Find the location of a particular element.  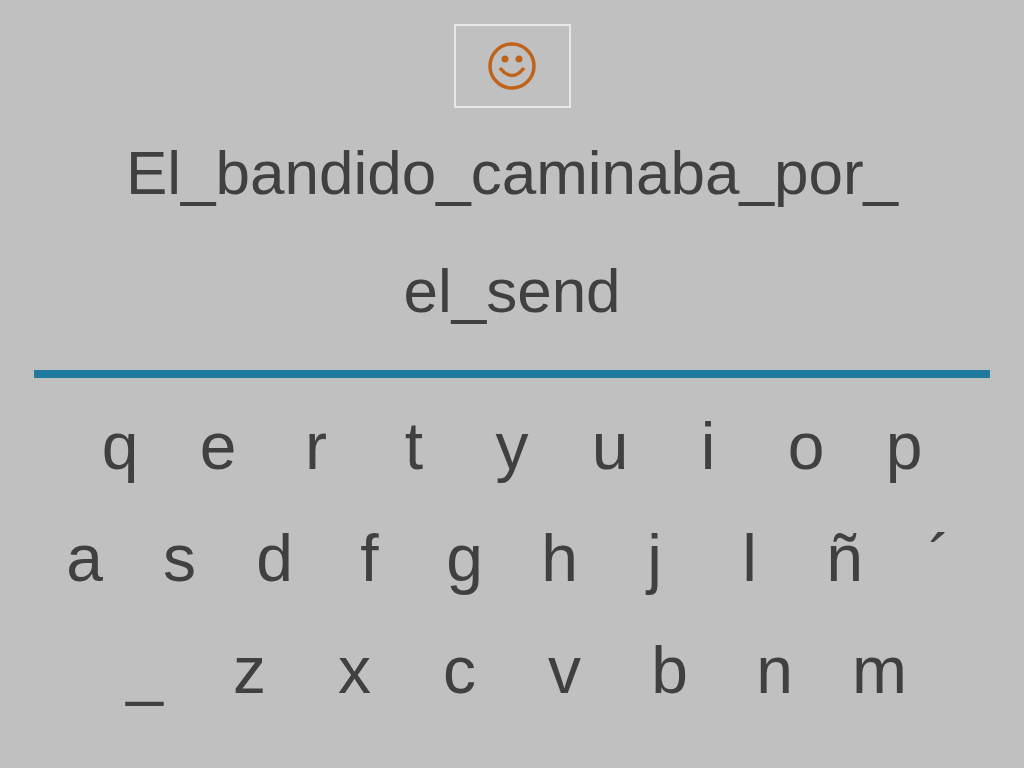

letter-key: a is located at coordinates (84, 558).